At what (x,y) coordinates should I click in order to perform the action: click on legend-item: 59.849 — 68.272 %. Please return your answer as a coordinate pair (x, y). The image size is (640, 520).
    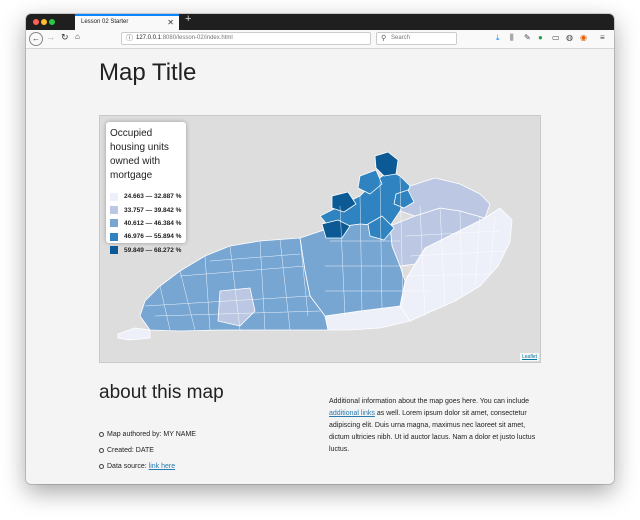
    Looking at the image, I should click on (146, 250).